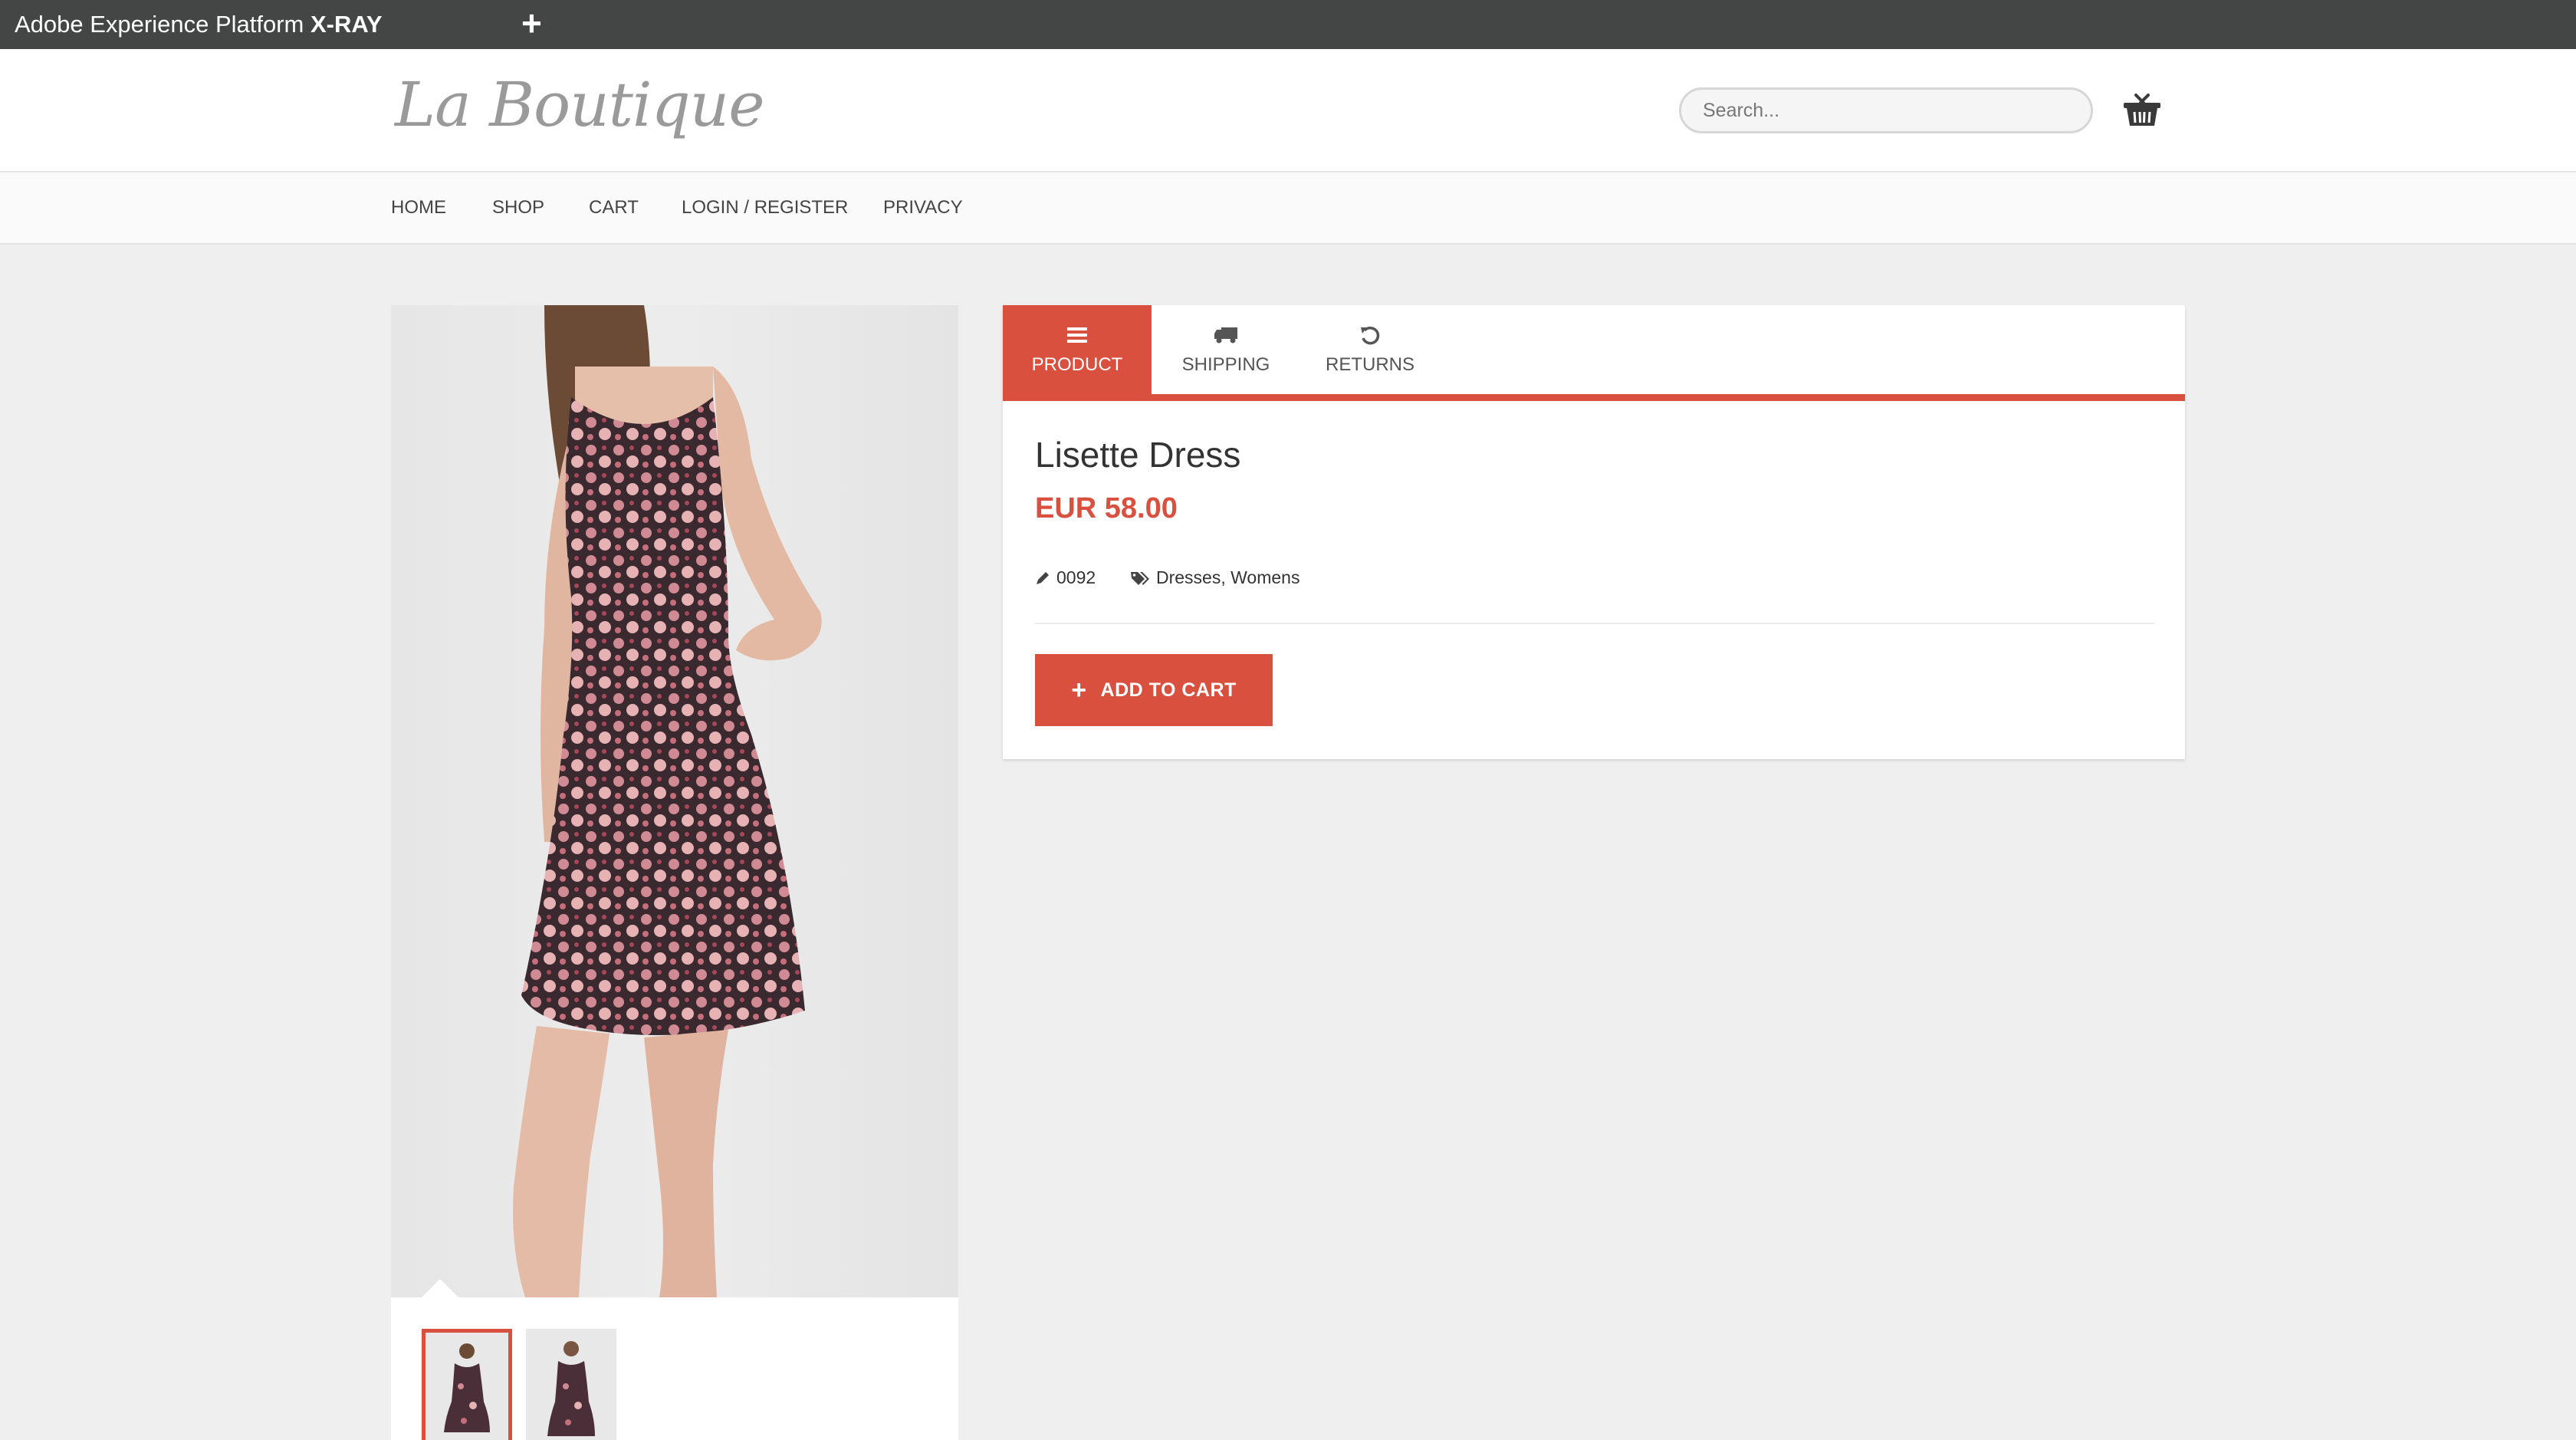  What do you see at coordinates (1043, 577) in the screenshot?
I see `pencil-icon` at bounding box center [1043, 577].